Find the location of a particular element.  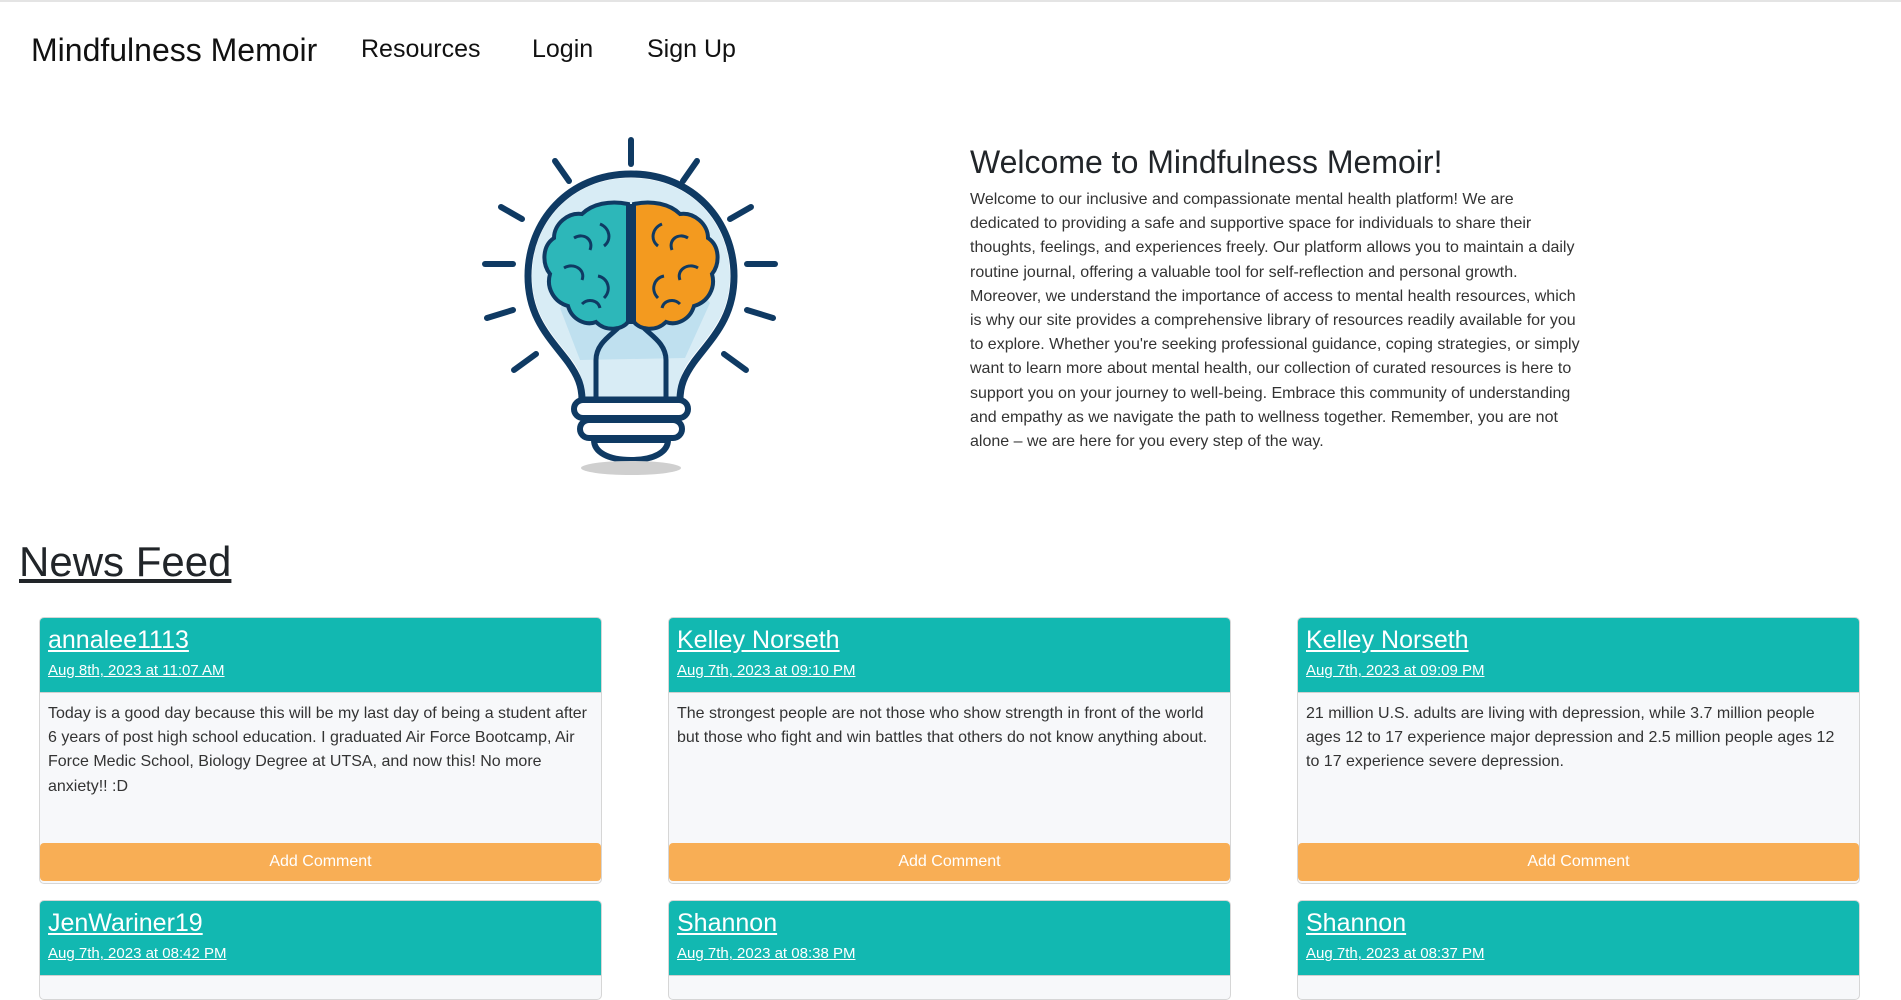

nav-link-resources: Resources is located at coordinates (421, 49).